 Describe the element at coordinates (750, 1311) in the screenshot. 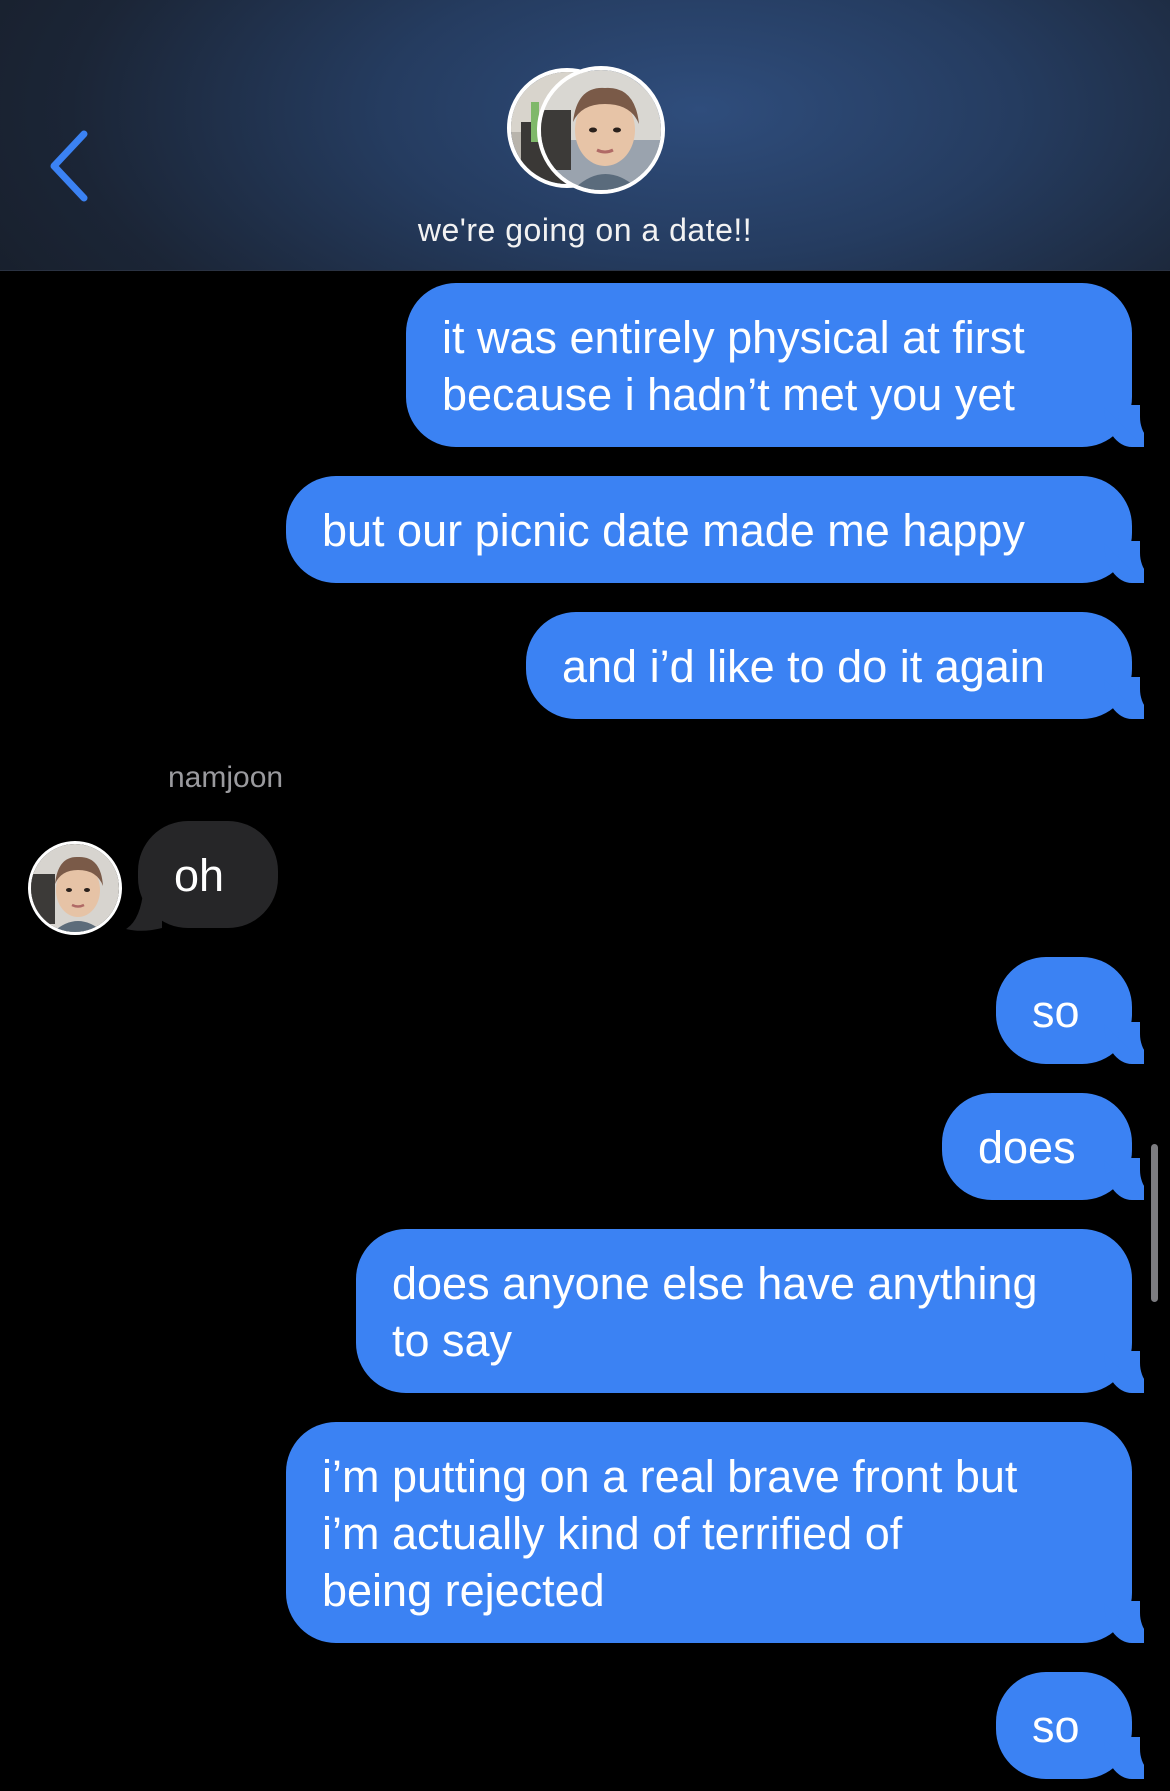

I see `outgoing-message-bubble: does anyone else have anything to say` at that location.